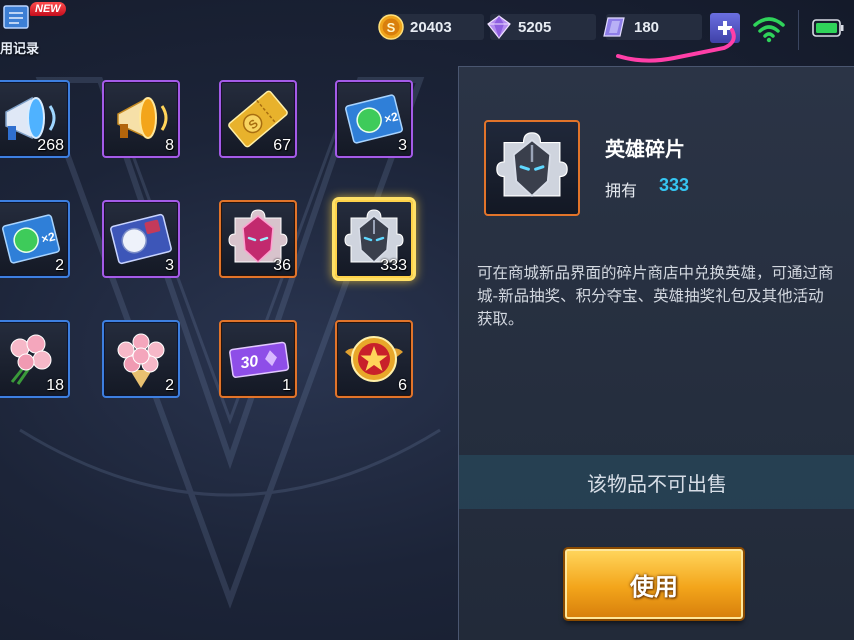 This screenshot has width=854, height=640. I want to click on item-count: 333, so click(393, 265).